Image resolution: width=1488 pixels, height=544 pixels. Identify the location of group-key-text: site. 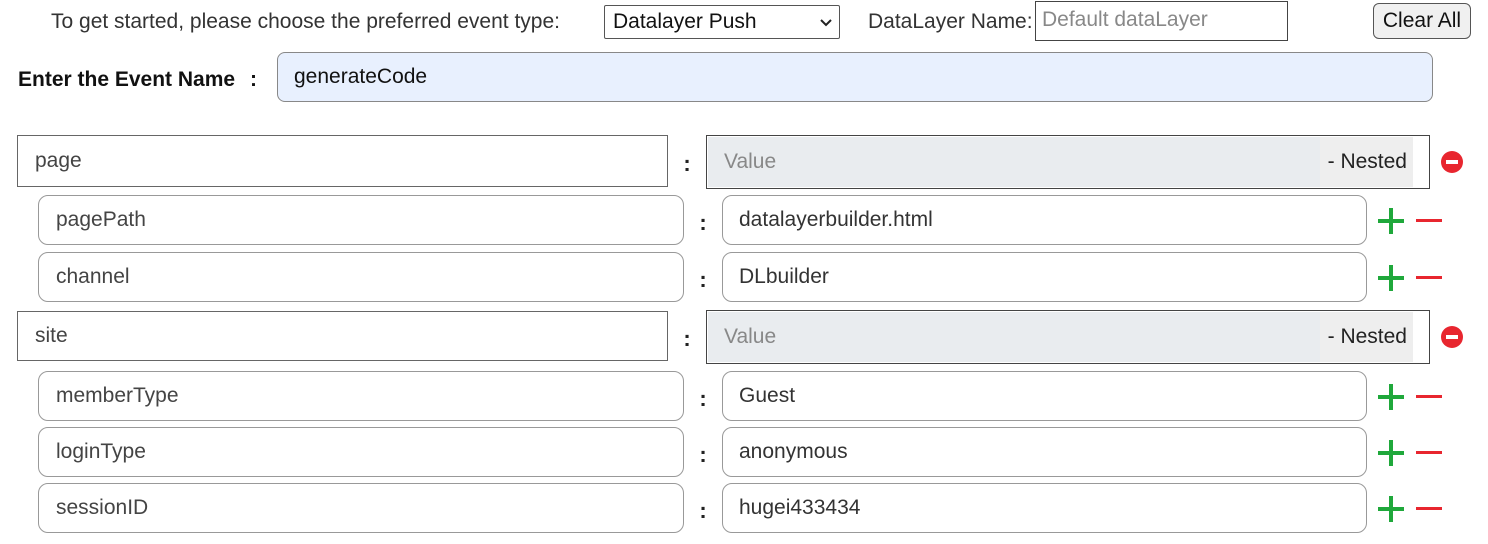
(51, 335).